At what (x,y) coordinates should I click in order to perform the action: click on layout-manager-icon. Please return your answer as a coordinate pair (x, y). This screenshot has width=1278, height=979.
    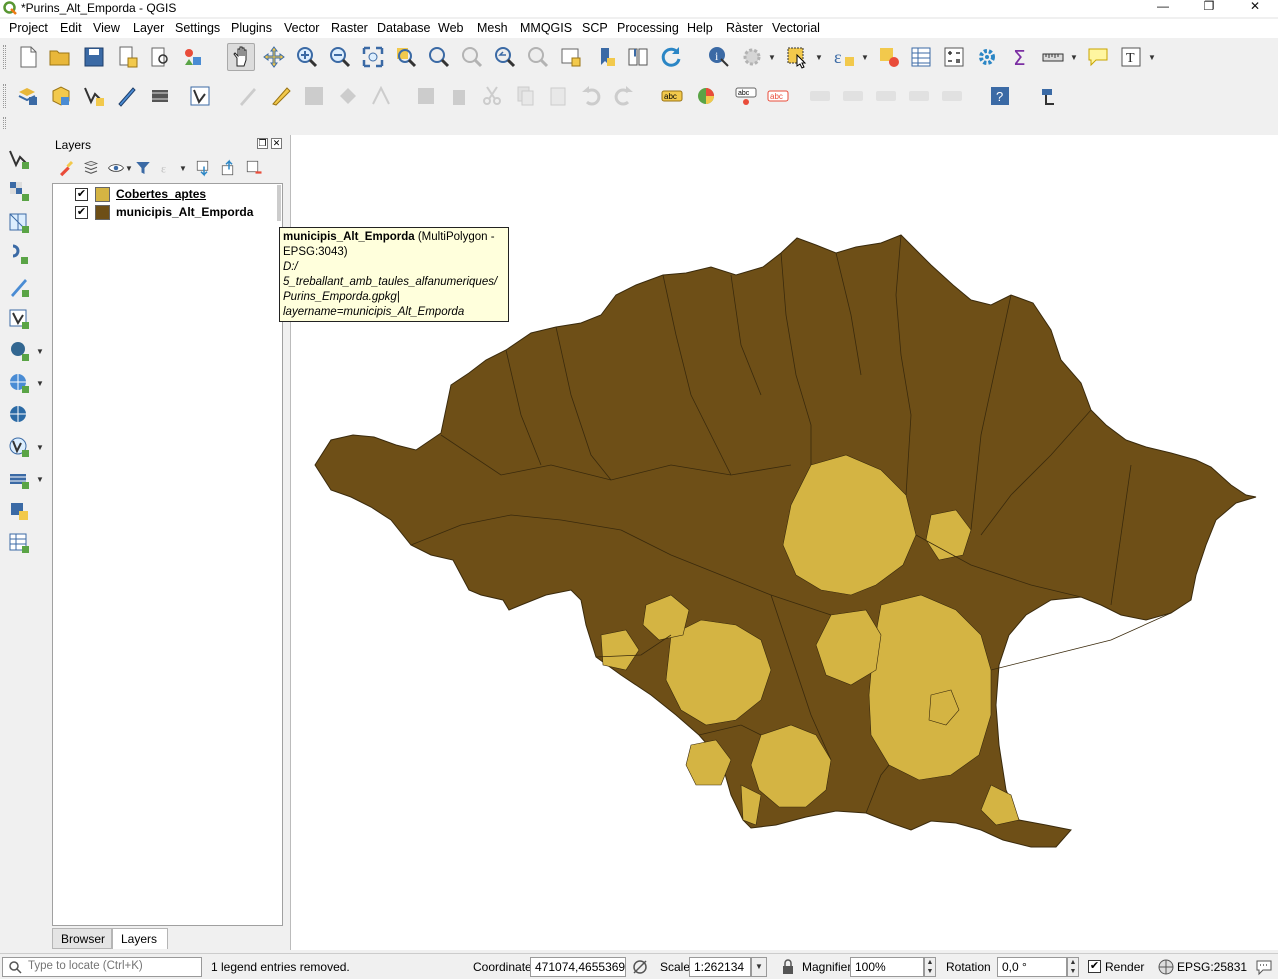
    Looking at the image, I should click on (160, 57).